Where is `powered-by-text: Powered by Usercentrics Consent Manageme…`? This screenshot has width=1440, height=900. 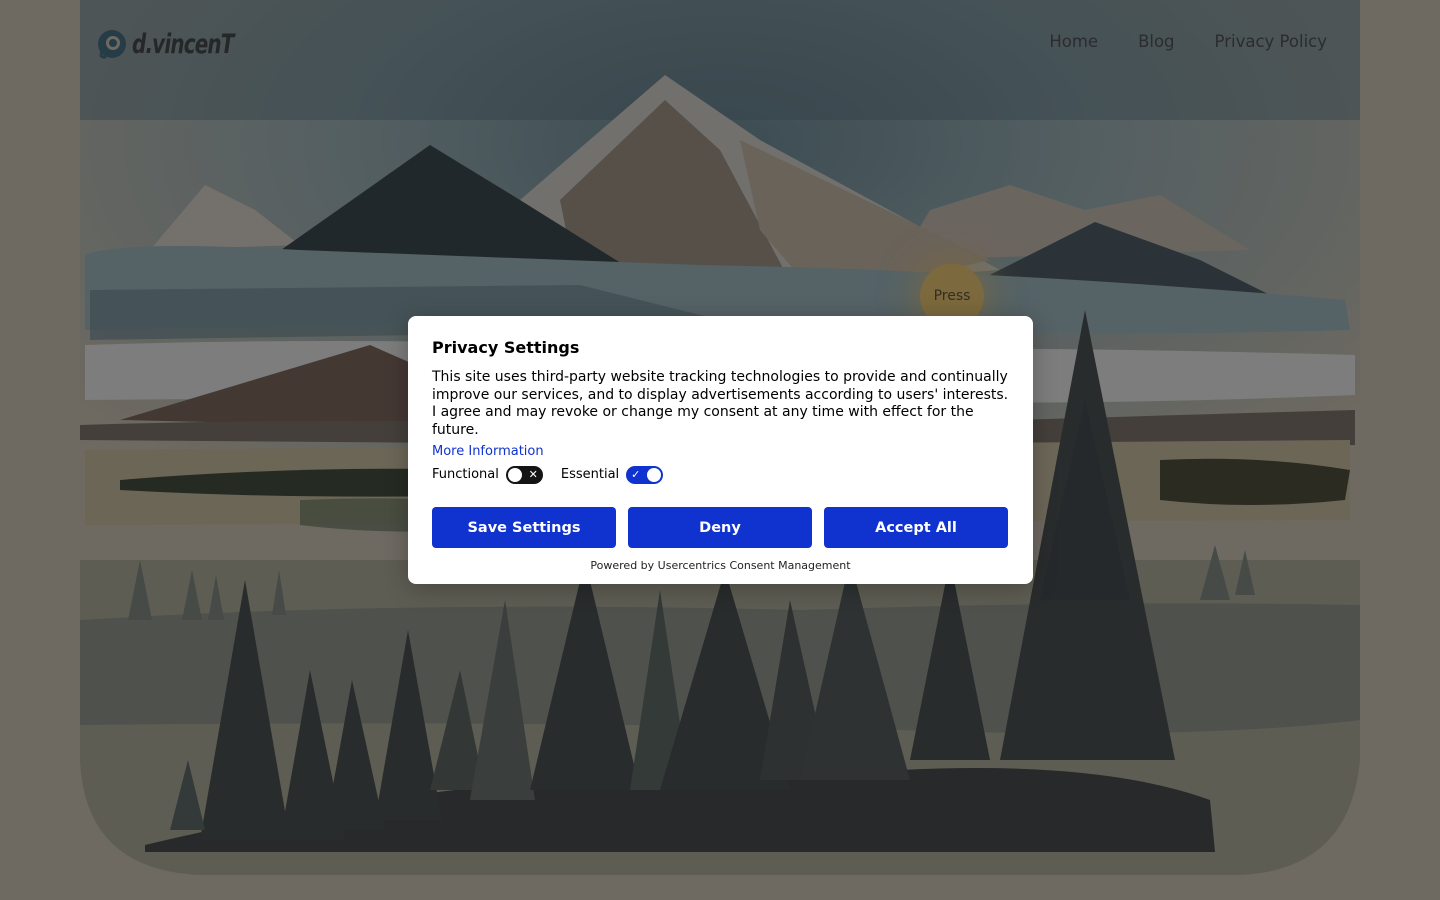
powered-by-text: Powered by Usercentrics Consent Manageme… is located at coordinates (720, 565).